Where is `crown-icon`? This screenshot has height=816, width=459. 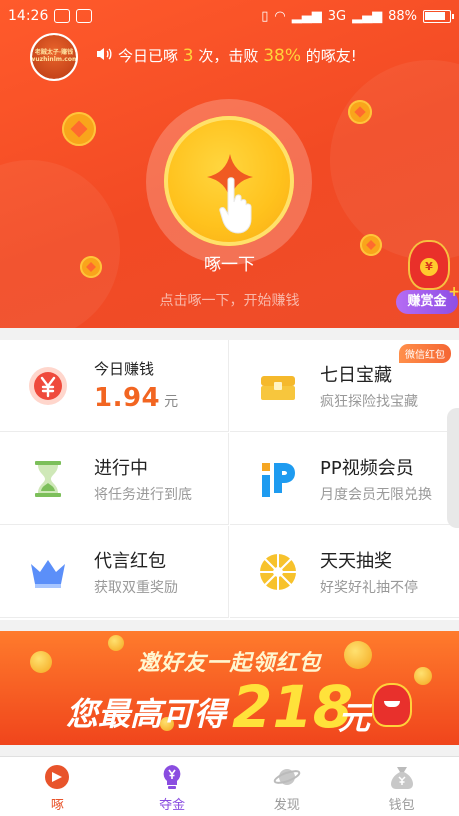
crown-icon is located at coordinates (48, 572).